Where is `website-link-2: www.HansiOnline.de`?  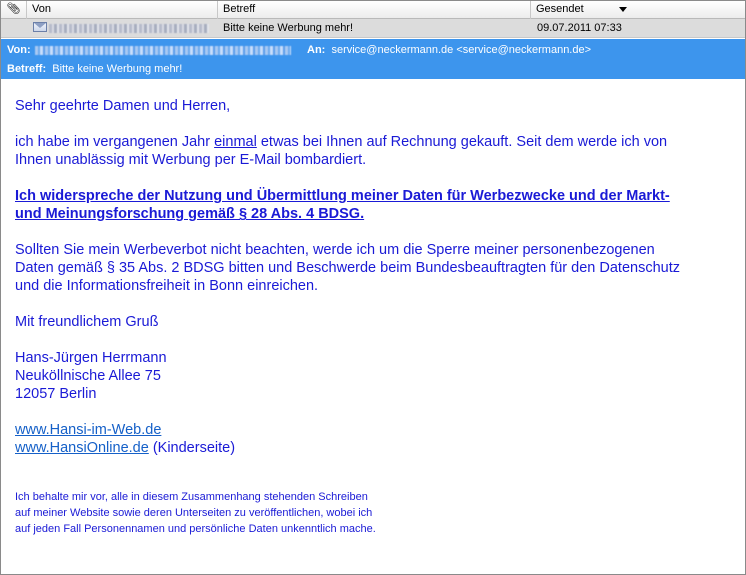 website-link-2: www.HansiOnline.de is located at coordinates (82, 448).